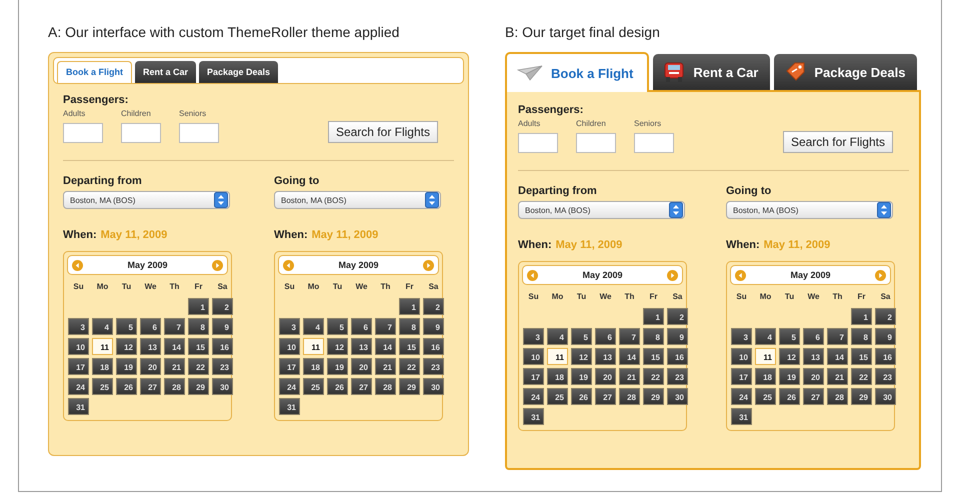  I want to click on tab: Book a Flight, so click(577, 72).